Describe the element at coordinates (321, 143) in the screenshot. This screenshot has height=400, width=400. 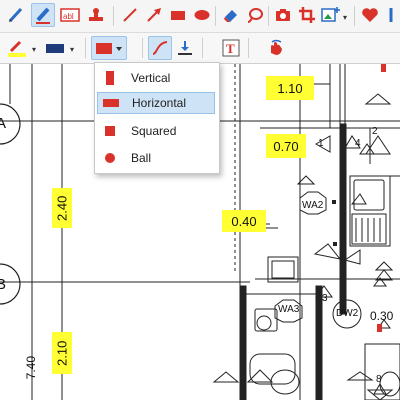
I see `triangle-number: 1` at that location.